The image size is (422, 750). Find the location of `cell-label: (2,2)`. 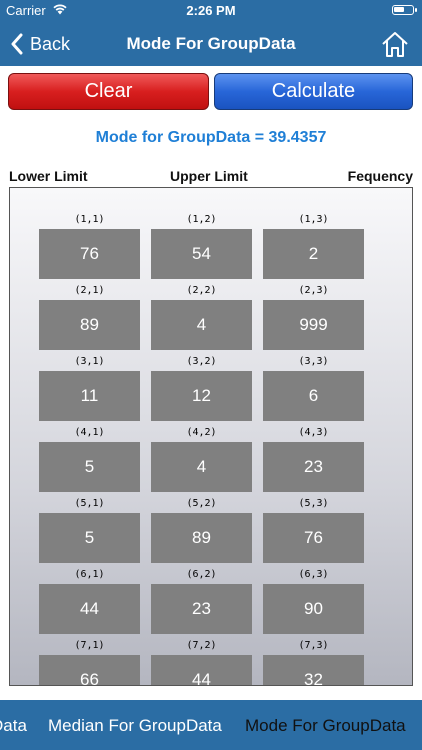

cell-label: (2,2) is located at coordinates (201, 290).